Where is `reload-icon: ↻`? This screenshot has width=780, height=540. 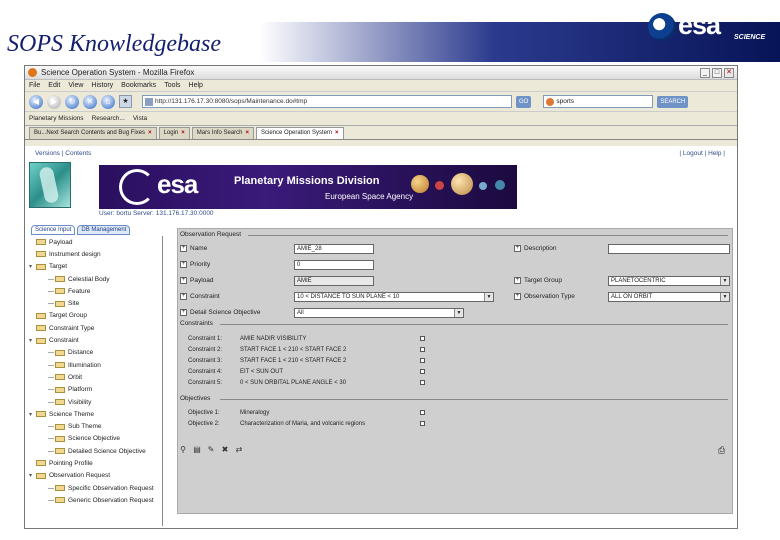
reload-icon: ↻ is located at coordinates (72, 101).